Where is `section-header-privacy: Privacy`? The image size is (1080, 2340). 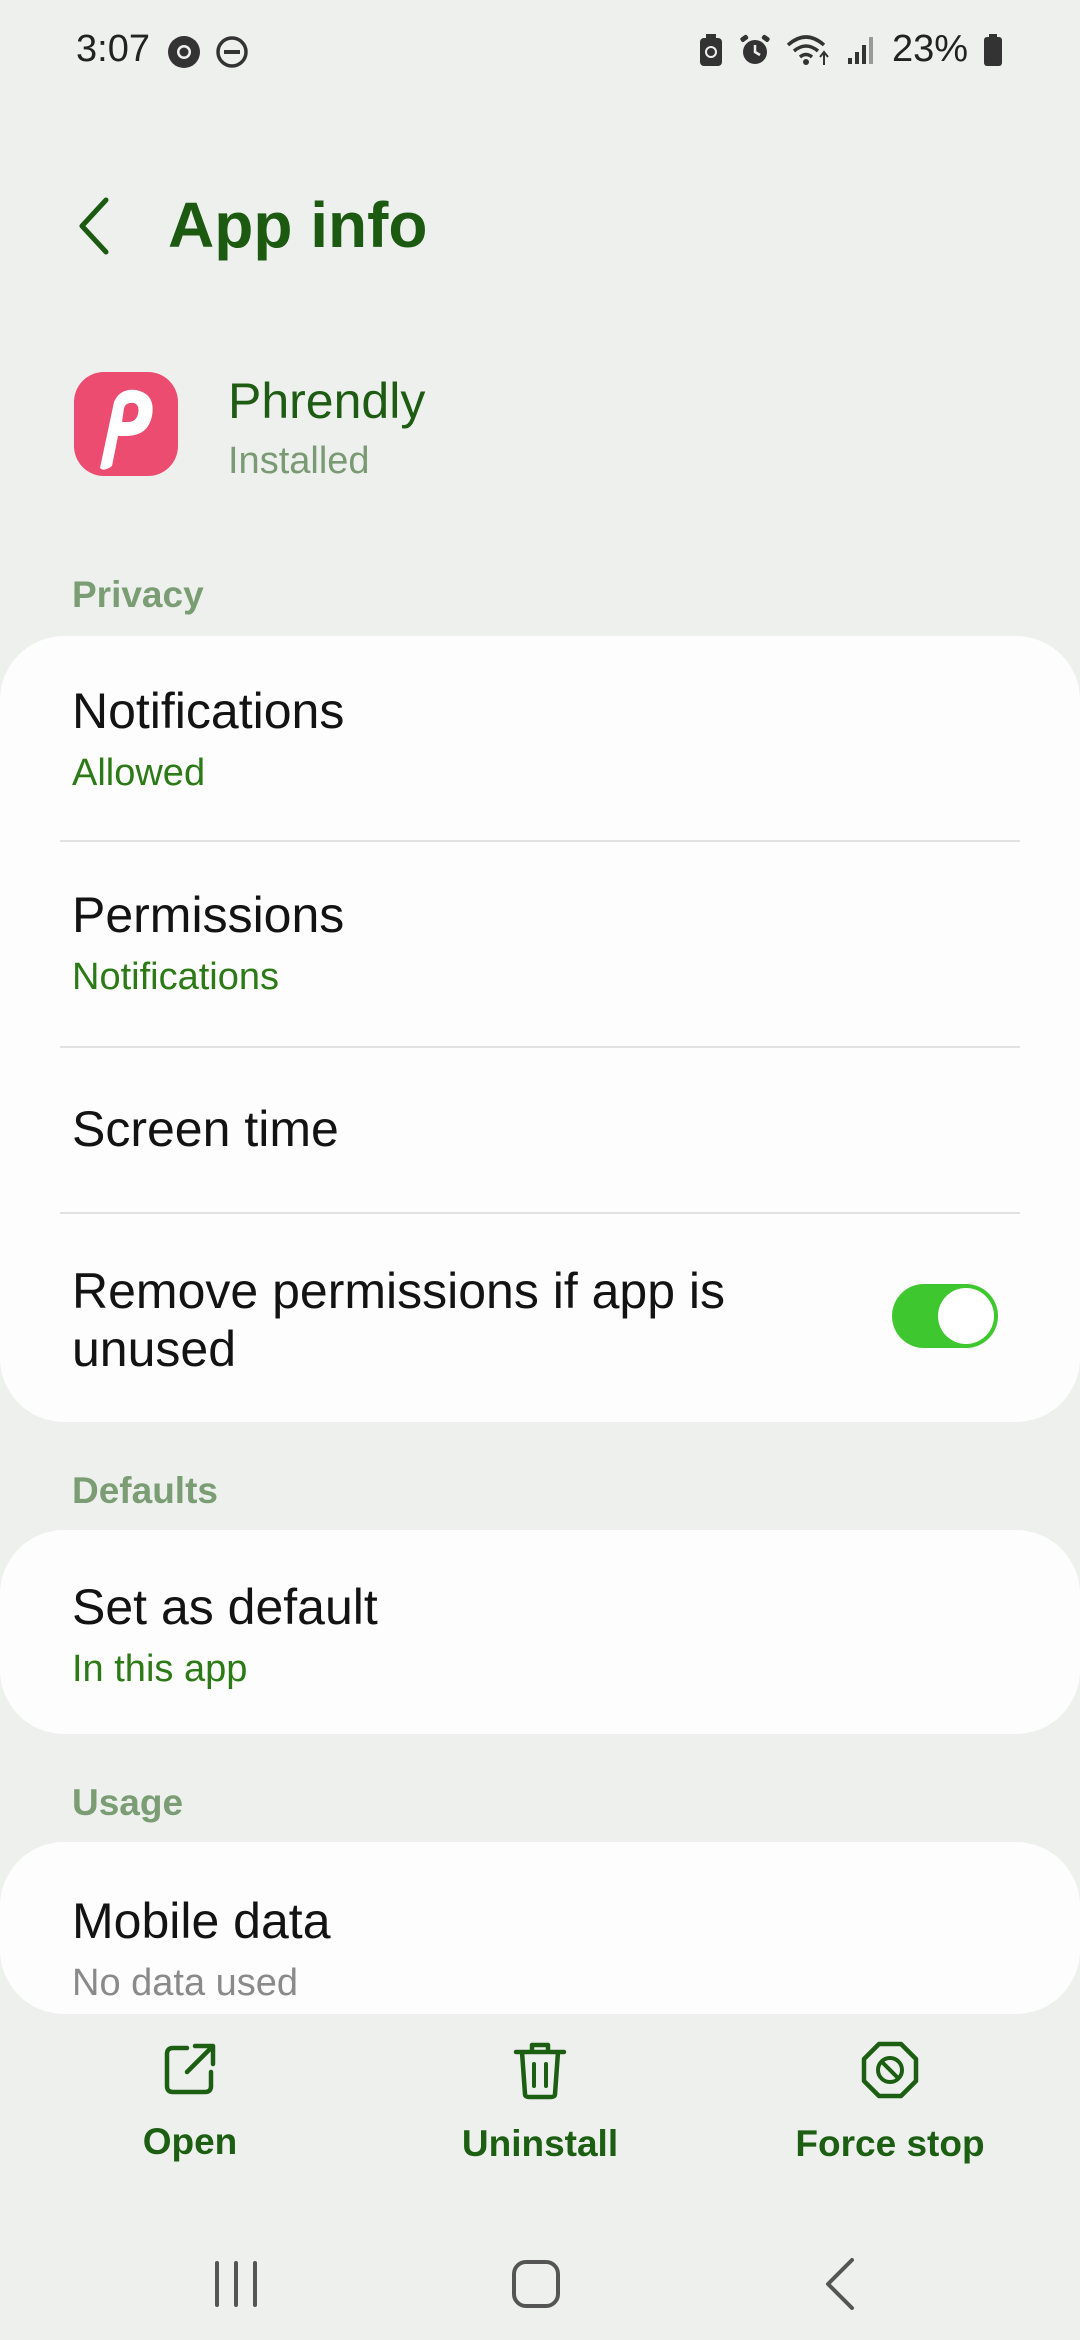 section-header-privacy: Privacy is located at coordinates (138, 594).